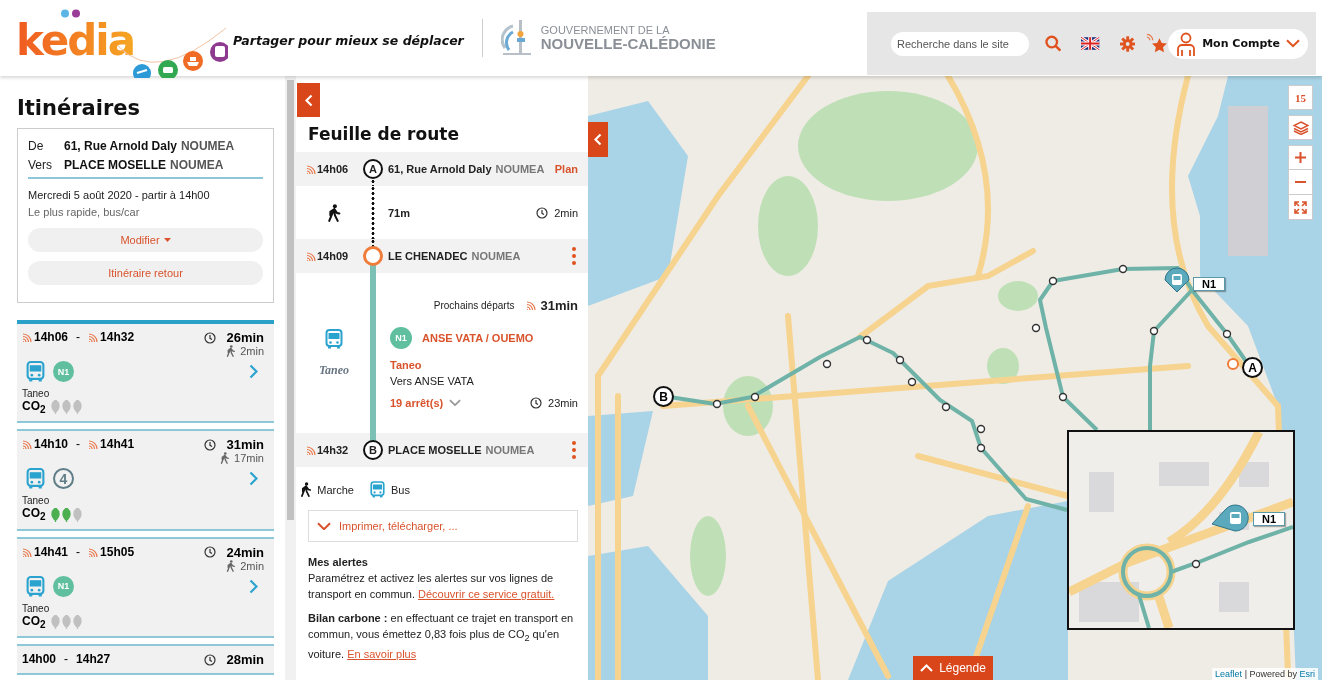 The width and height of the screenshot is (1322, 680). I want to click on logo-dots-icon, so click(71, 13).